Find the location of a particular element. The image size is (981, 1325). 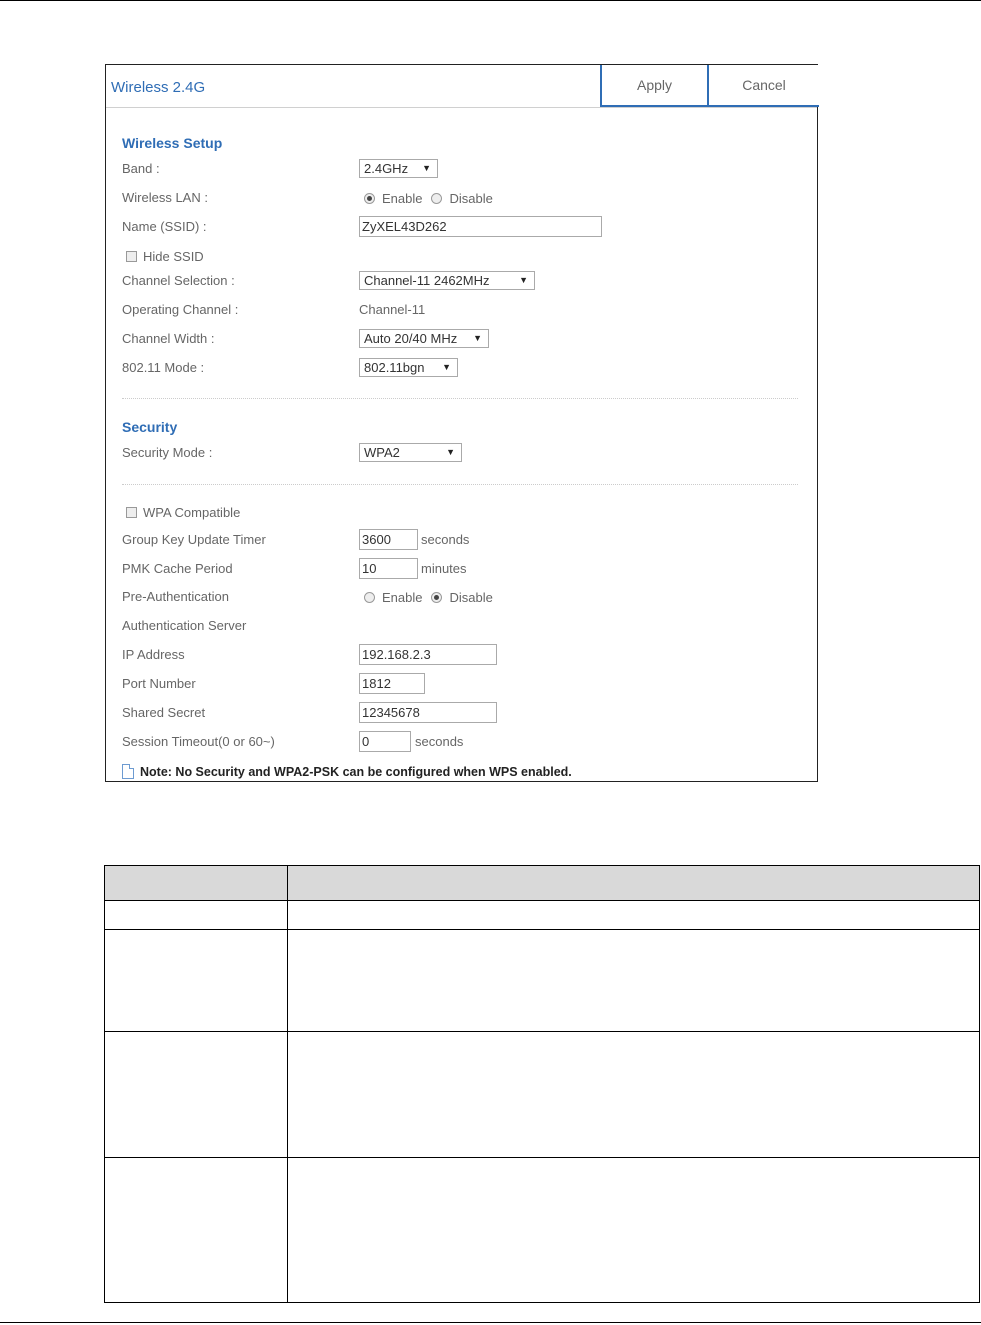

security-mode-select: WPA2 ▼ is located at coordinates (410, 452).